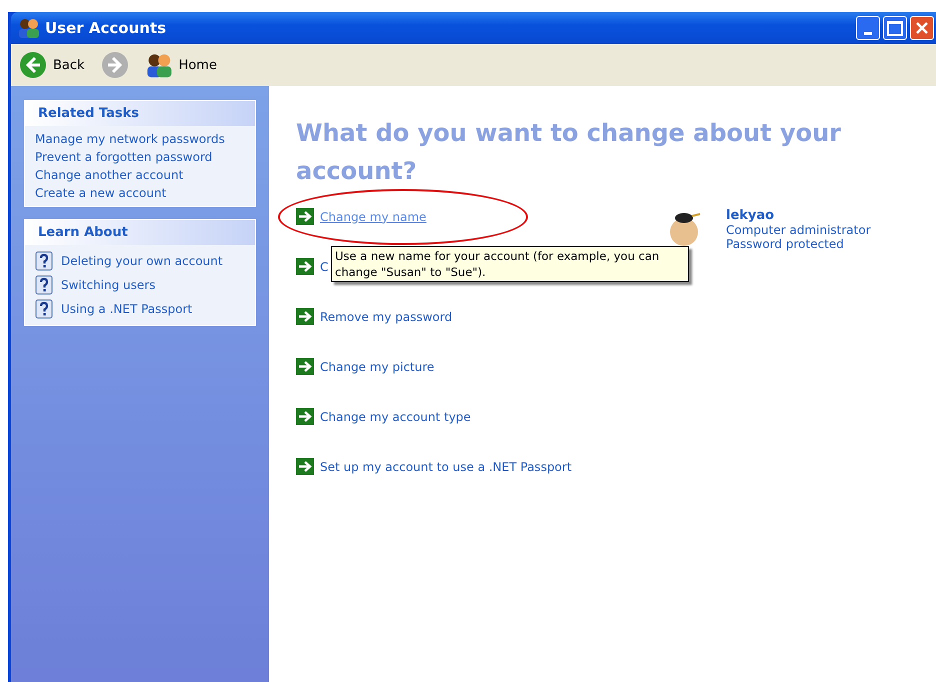  I want to click on action-link: Change my name, so click(373, 217).